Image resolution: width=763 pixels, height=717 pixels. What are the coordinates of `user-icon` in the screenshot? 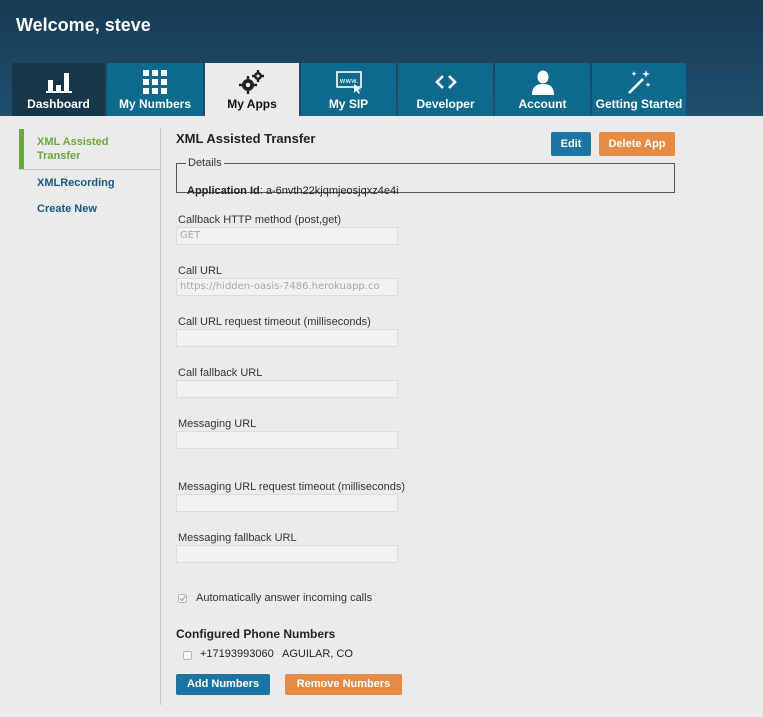 It's located at (542, 82).